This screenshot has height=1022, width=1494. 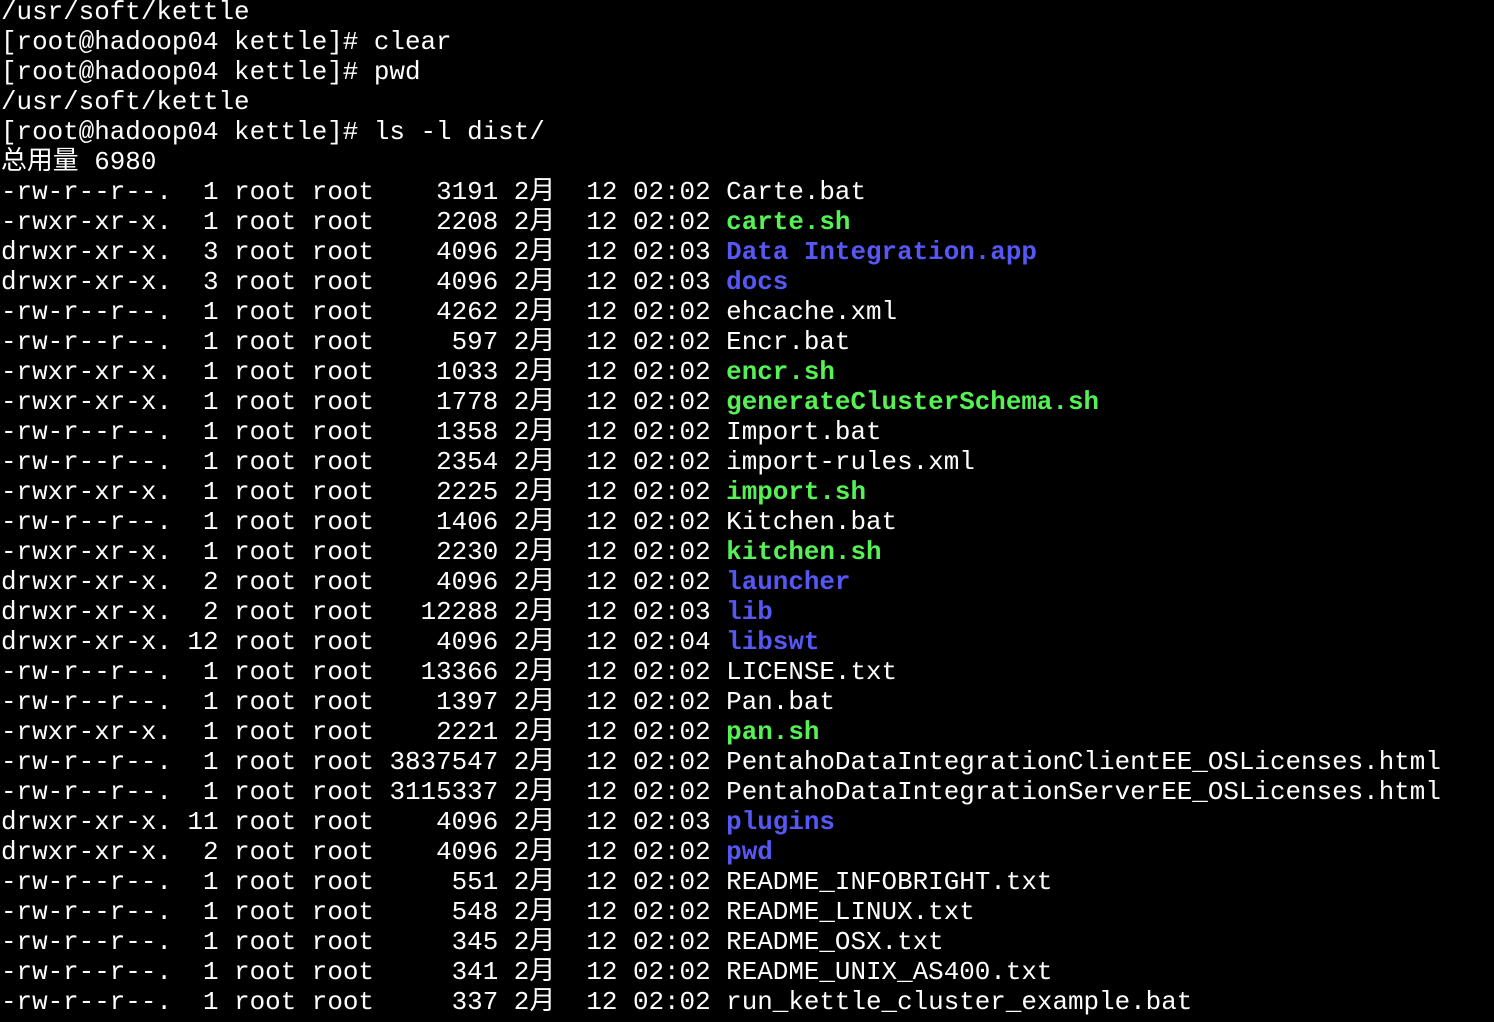 What do you see at coordinates (210, 612) in the screenshot?
I see `link-count: 2` at bounding box center [210, 612].